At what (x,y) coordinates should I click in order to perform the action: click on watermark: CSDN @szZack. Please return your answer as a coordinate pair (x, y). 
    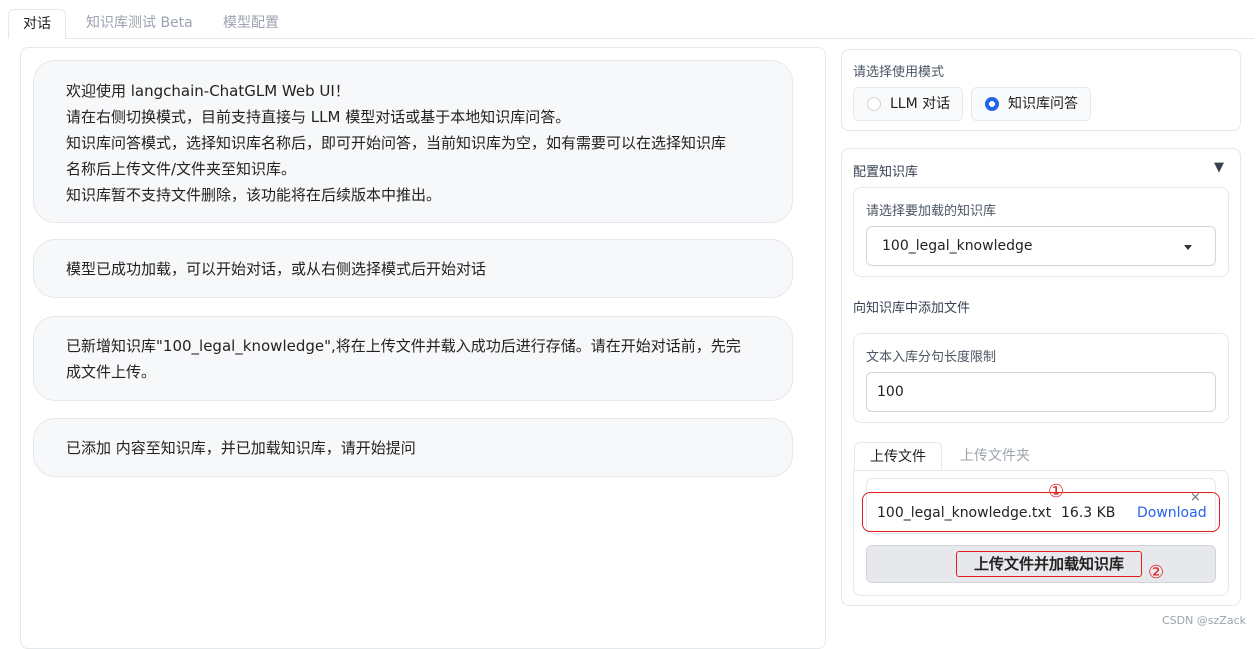
    Looking at the image, I should click on (1203, 620).